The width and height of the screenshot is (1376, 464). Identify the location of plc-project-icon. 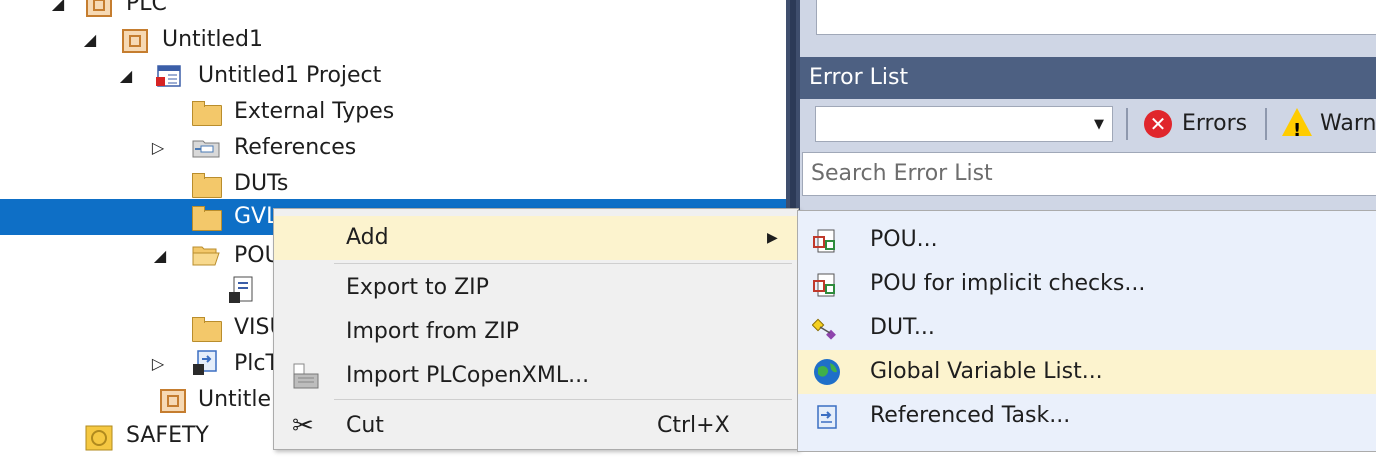
(134, 40).